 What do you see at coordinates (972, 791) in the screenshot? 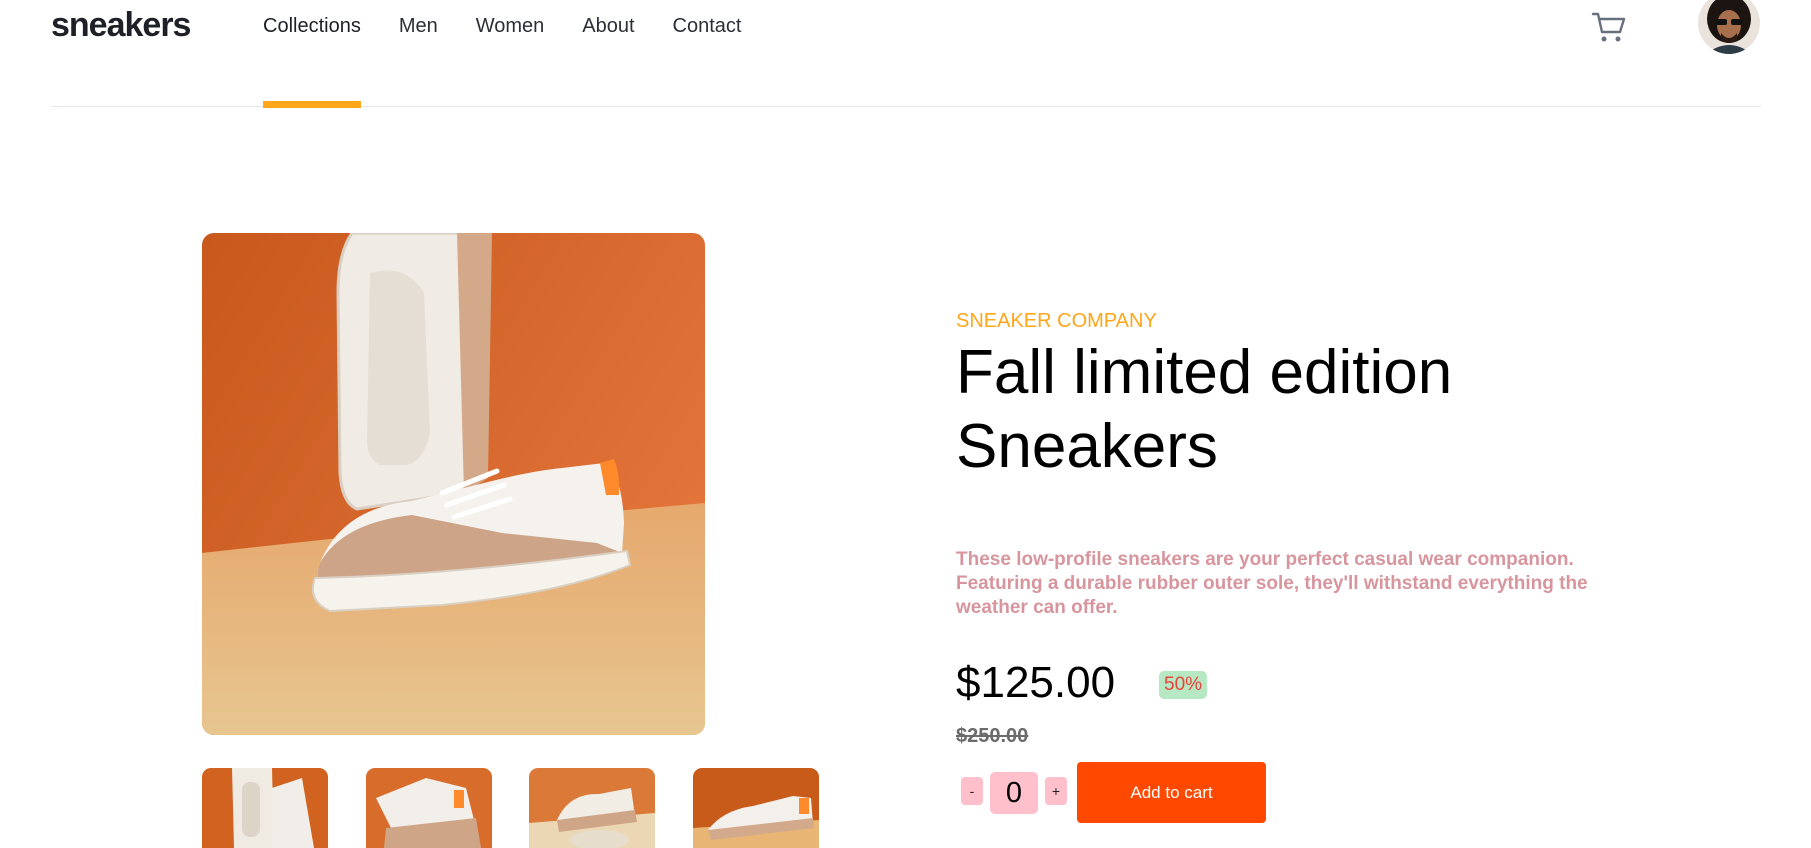
I see `quantity-decrease-button: -` at bounding box center [972, 791].